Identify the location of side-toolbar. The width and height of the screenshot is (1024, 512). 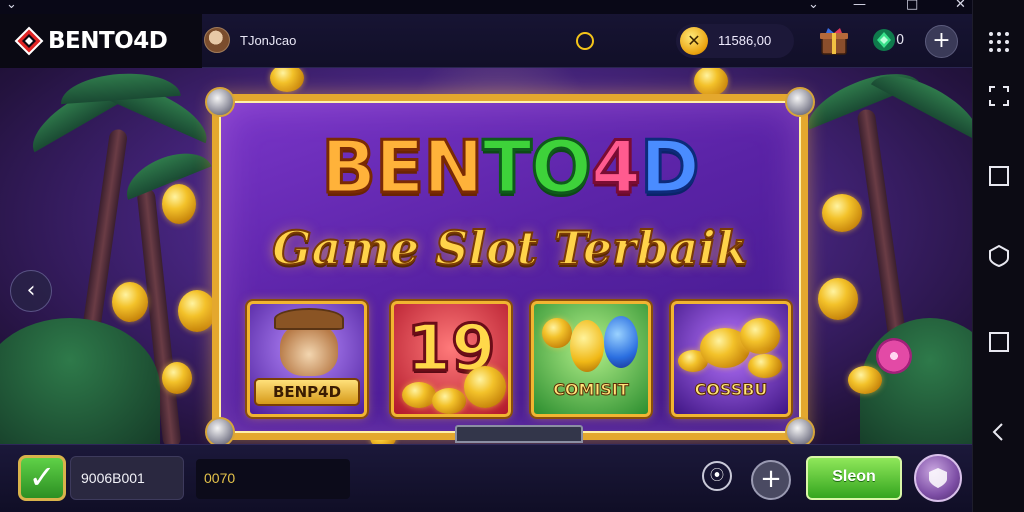
(998, 256).